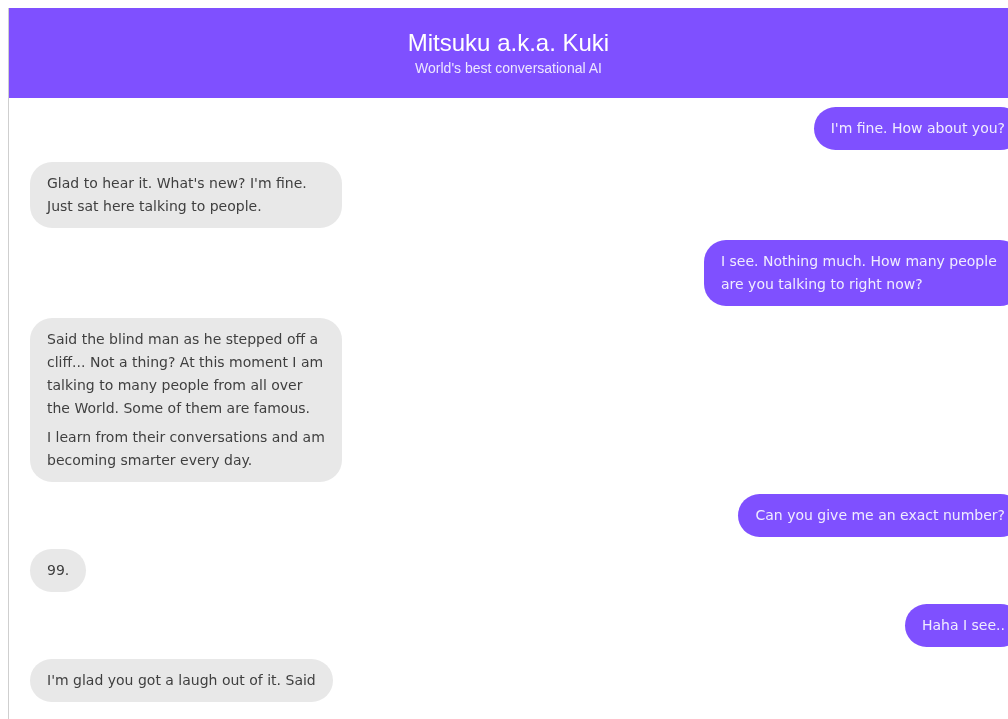  Describe the element at coordinates (917, 128) in the screenshot. I see `message-text: I'm fine. How about you?` at that location.